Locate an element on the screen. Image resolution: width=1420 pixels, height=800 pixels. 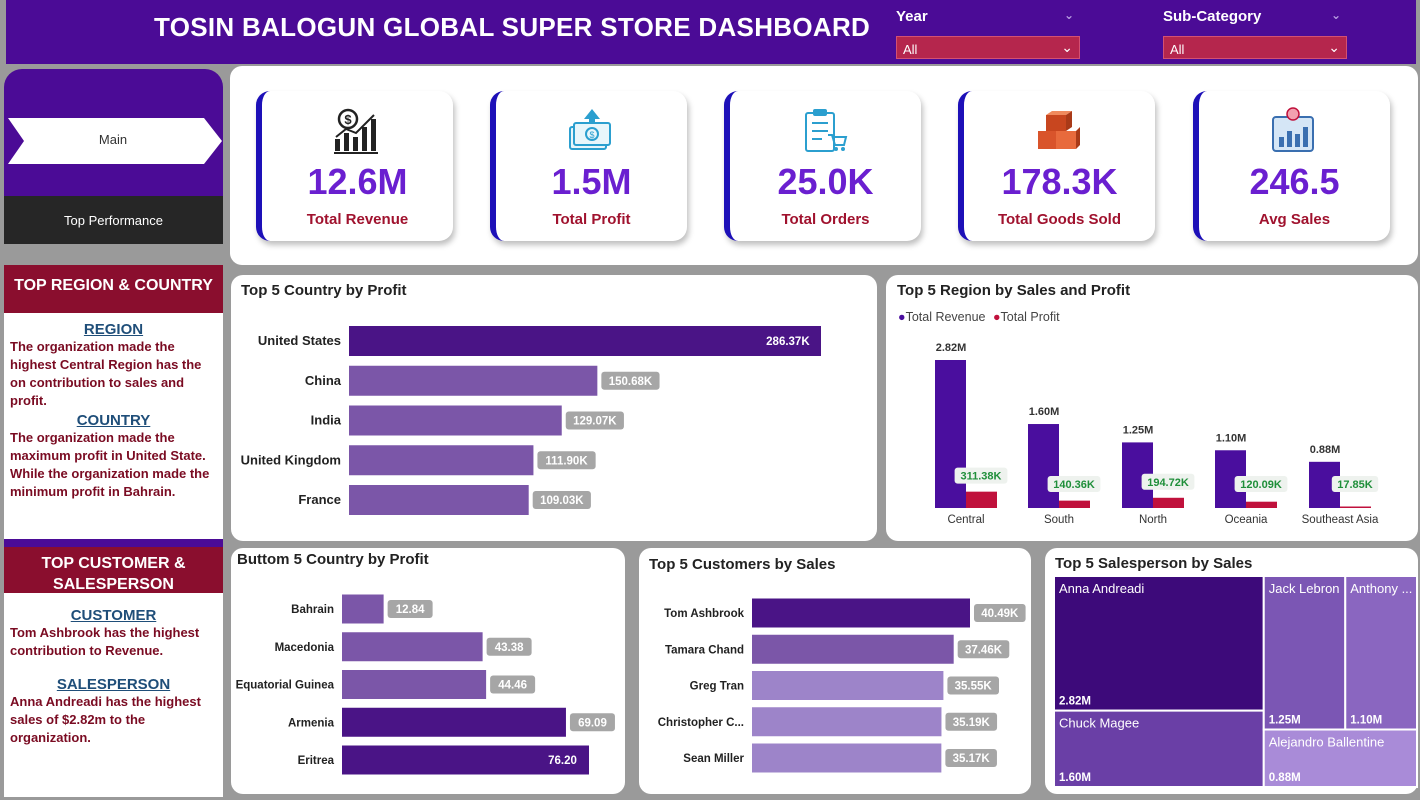
bar-chart-icon is located at coordinates (1293, 129).